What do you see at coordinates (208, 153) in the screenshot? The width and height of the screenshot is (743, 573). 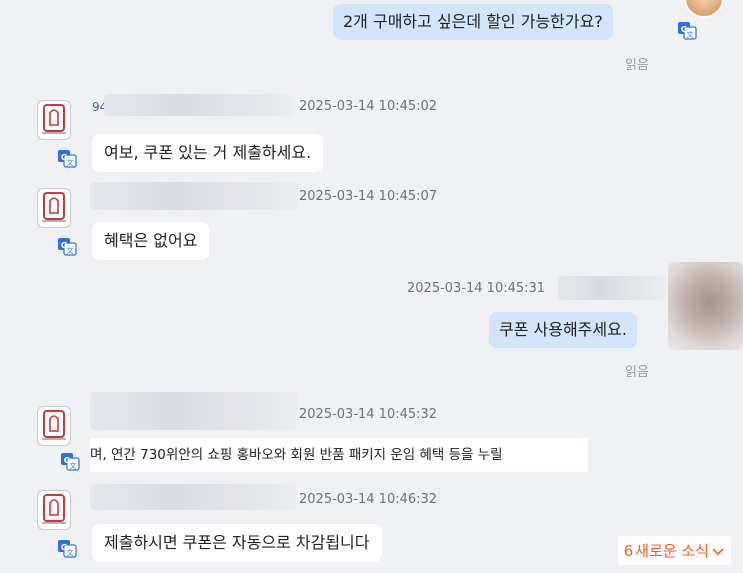 I see `incoming-message: 여보, 쿠폰 있는 거 제출하세요.` at bounding box center [208, 153].